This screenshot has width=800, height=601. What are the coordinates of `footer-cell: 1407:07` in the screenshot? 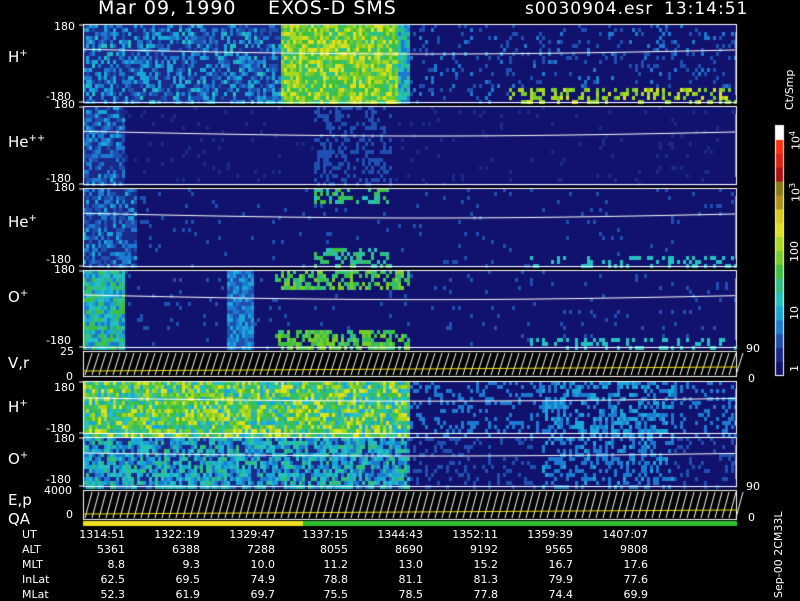 It's located at (625, 534).